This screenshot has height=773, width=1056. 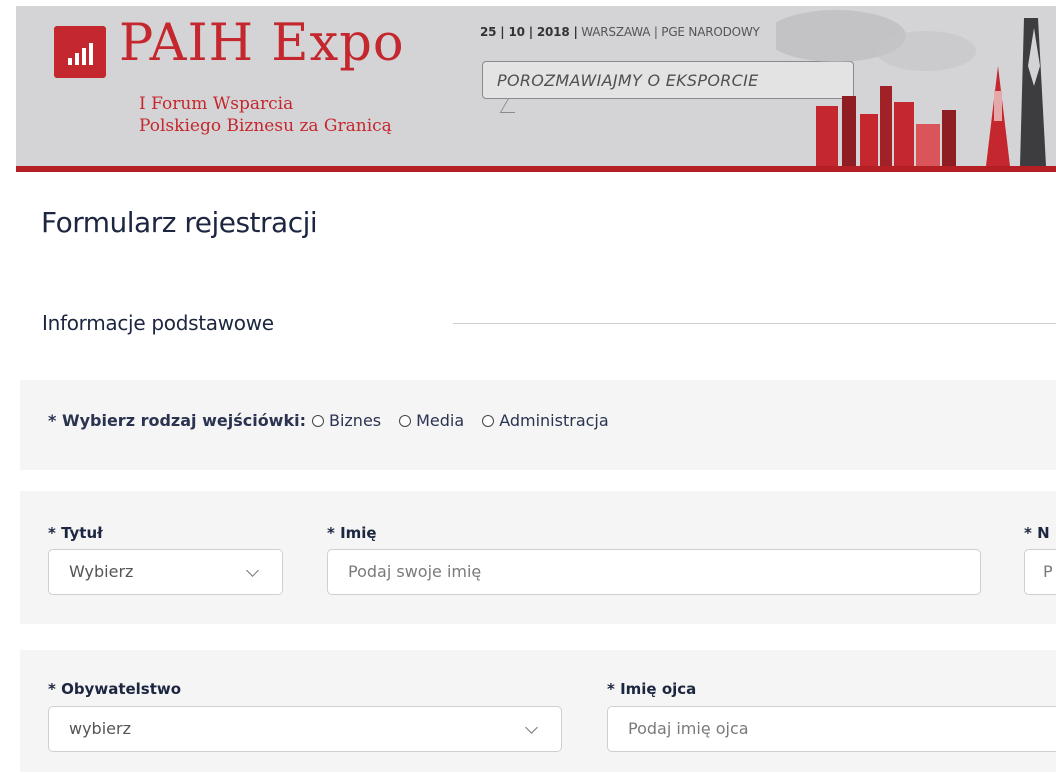 I want to click on citizenship-label: * Obywatelstwo, so click(x=115, y=689).